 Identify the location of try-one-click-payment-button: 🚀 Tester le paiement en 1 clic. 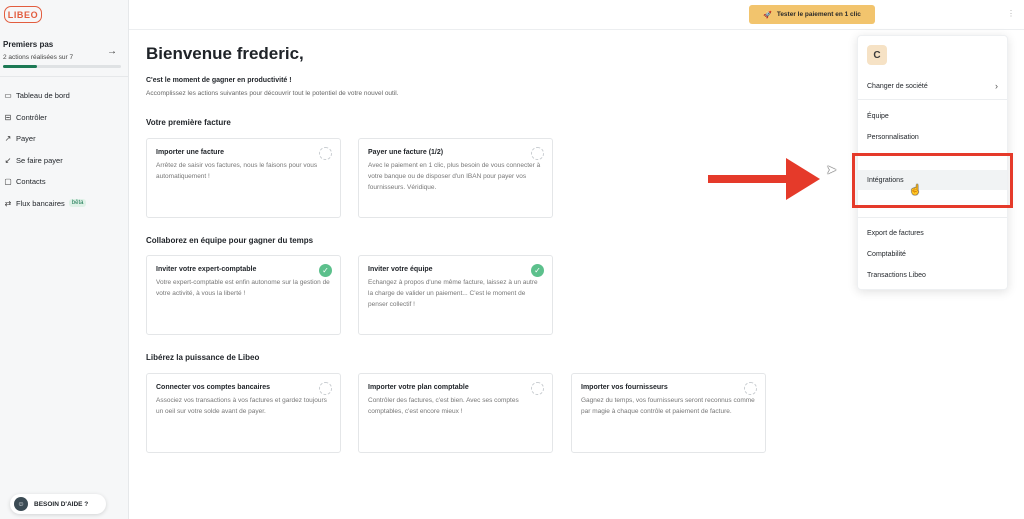
(812, 14).